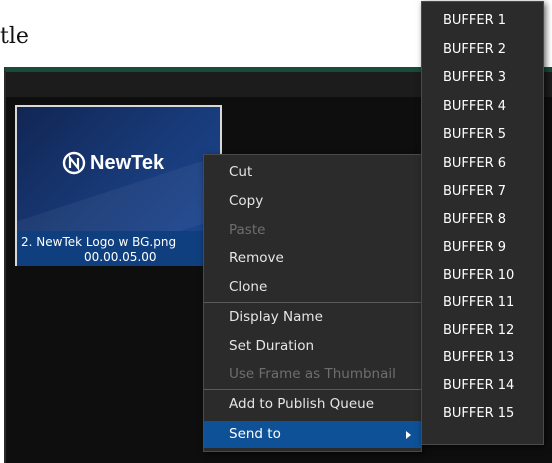  What do you see at coordinates (482, 20) in the screenshot?
I see `submenu-item-buffer-1: BUFFER 1` at bounding box center [482, 20].